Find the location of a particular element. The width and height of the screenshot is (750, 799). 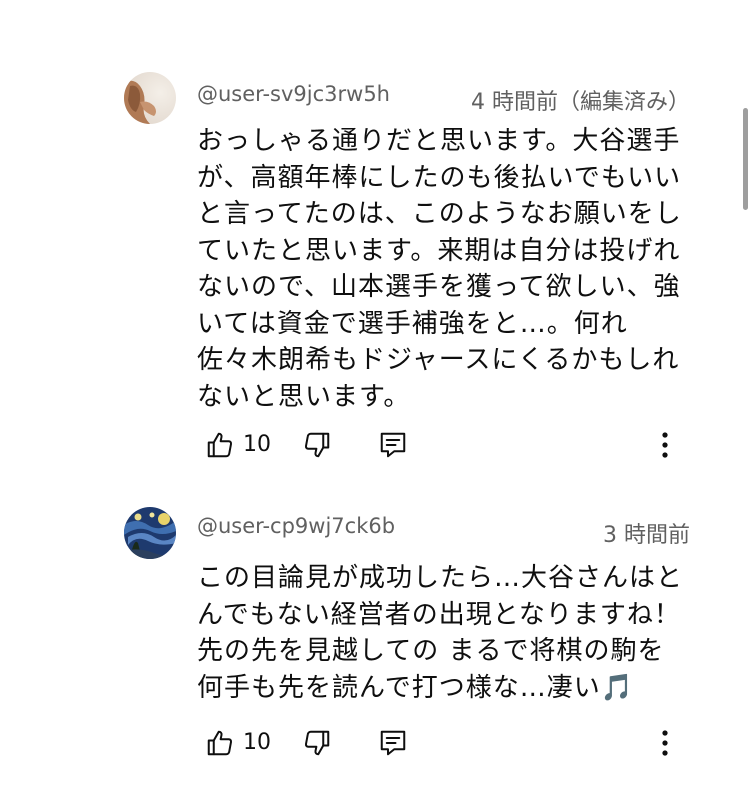

comment-line: 佐々木朗希もドジャースにくるかもしれ is located at coordinates (438, 360).